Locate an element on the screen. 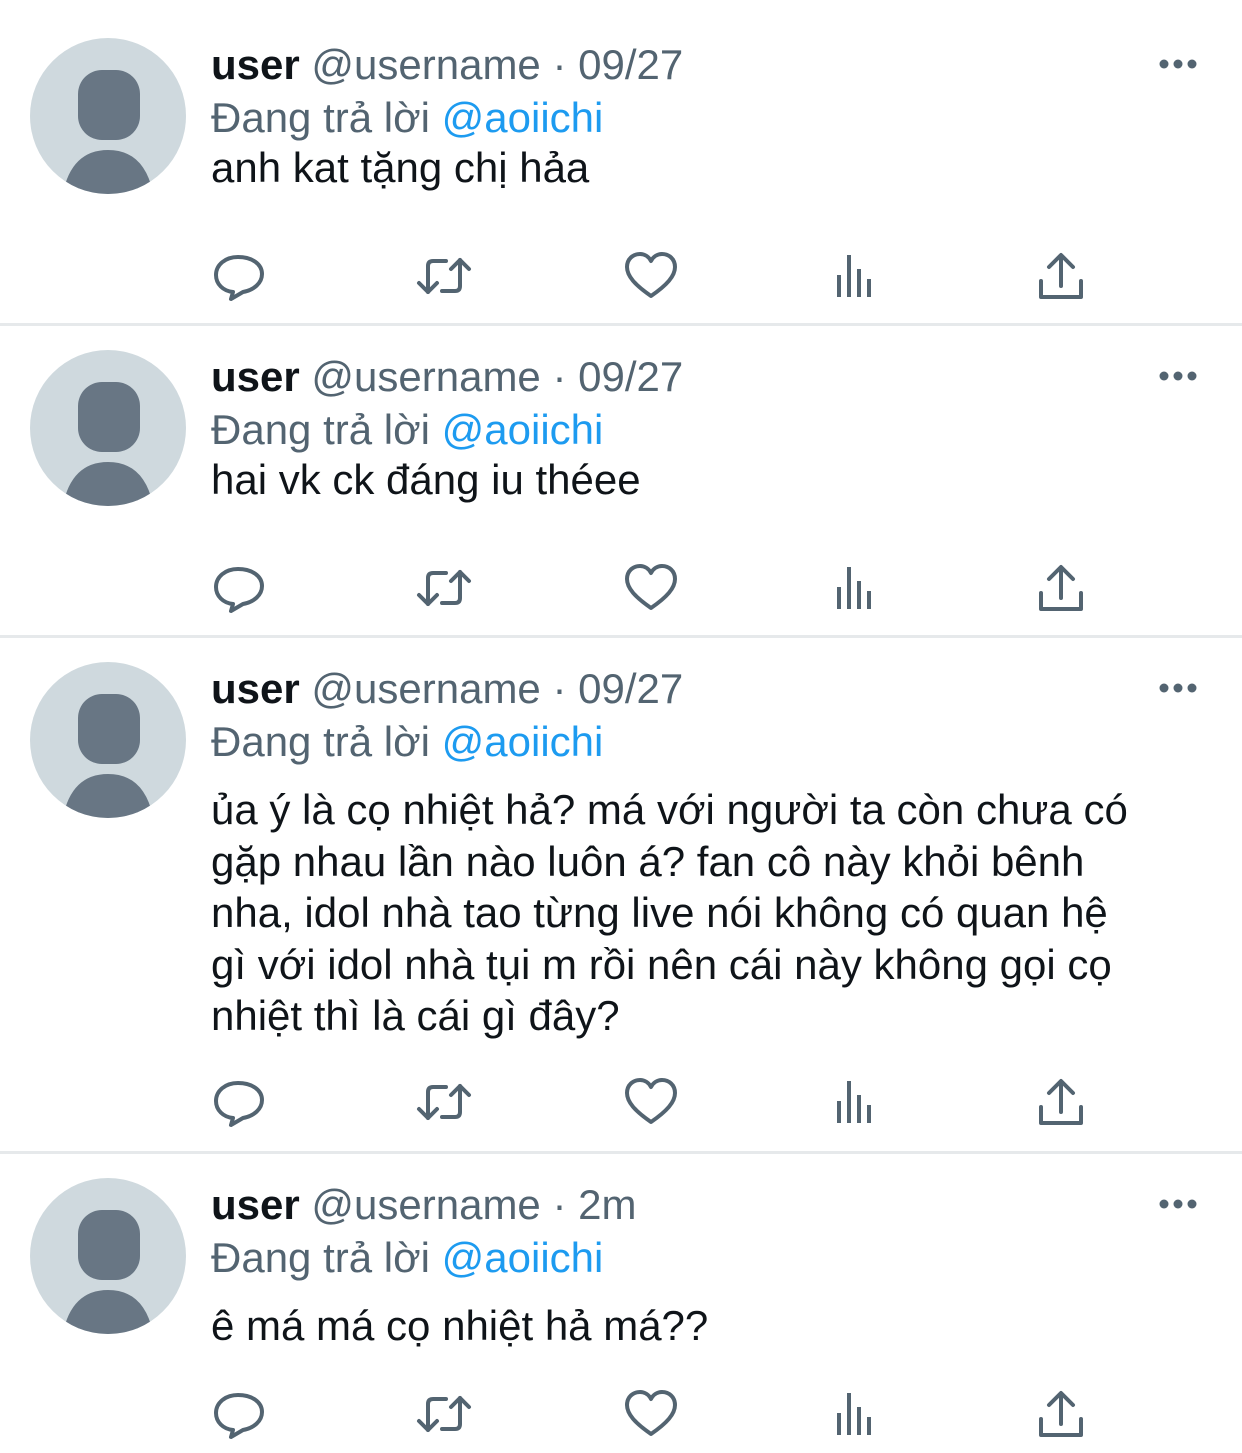 The image size is (1242, 1453). tweet-text: hai vk ck đáng iu théee is located at coordinates (426, 479).